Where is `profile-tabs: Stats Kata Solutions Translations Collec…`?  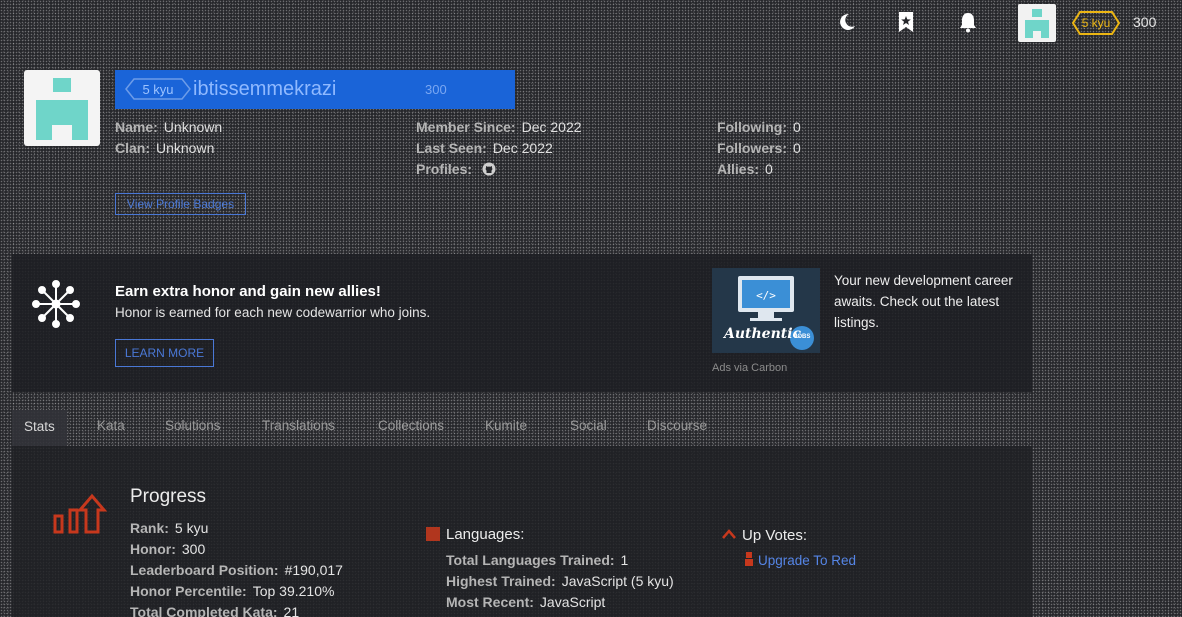 profile-tabs: Stats Kata Solutions Translations Collec… is located at coordinates (522, 428).